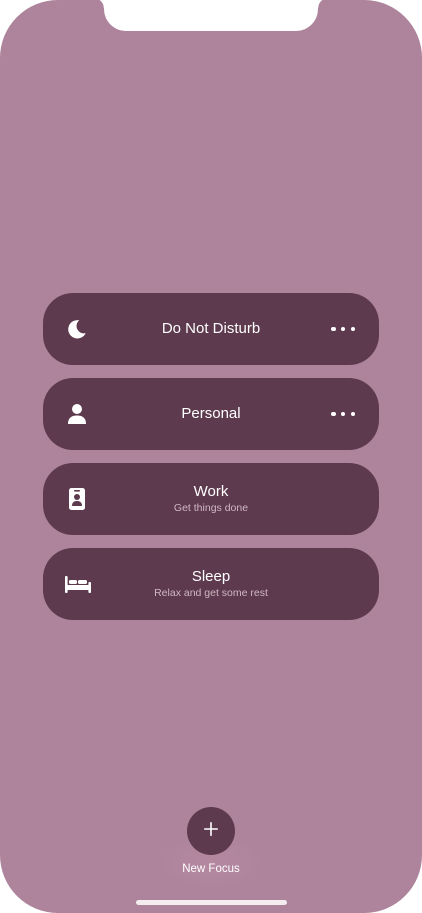 The height and width of the screenshot is (913, 422). I want to click on focus-item-title: Do Not Disturb, so click(211, 328).